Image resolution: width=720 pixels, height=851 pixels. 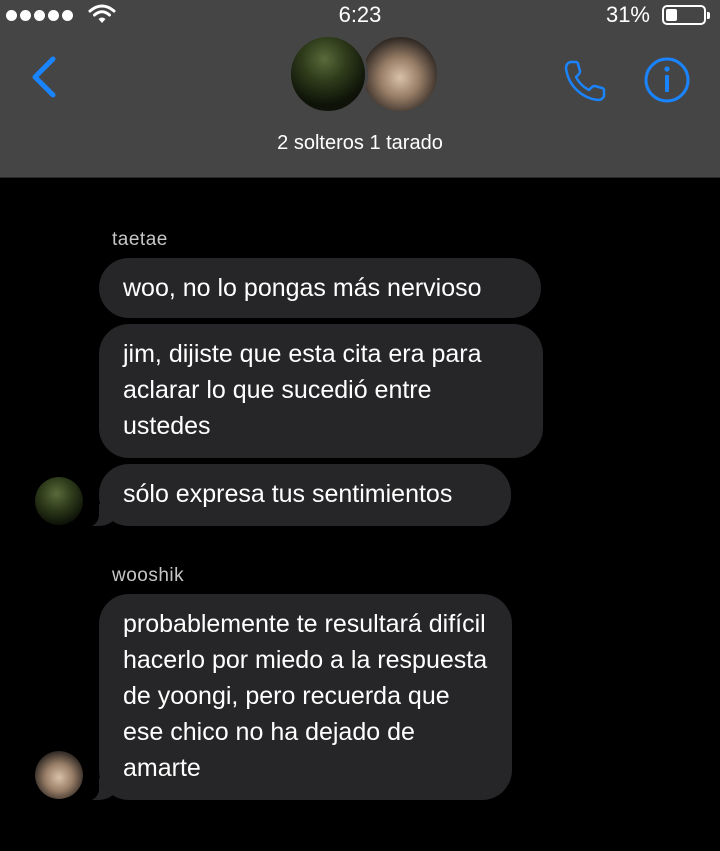 What do you see at coordinates (585, 81) in the screenshot?
I see `phone-call-icon` at bounding box center [585, 81].